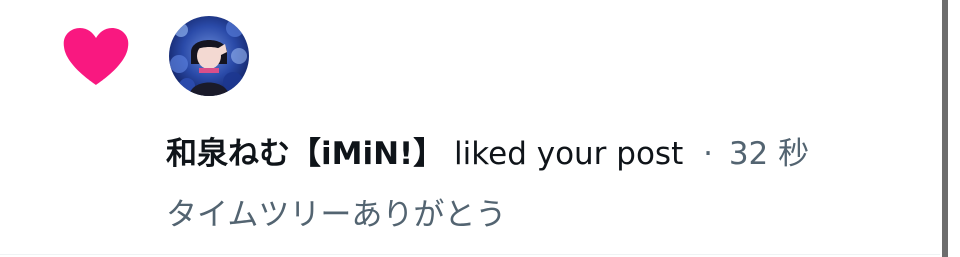 Image resolution: width=960 pixels, height=257 pixels. Describe the element at coordinates (96, 57) in the screenshot. I see `heart-icon` at that location.